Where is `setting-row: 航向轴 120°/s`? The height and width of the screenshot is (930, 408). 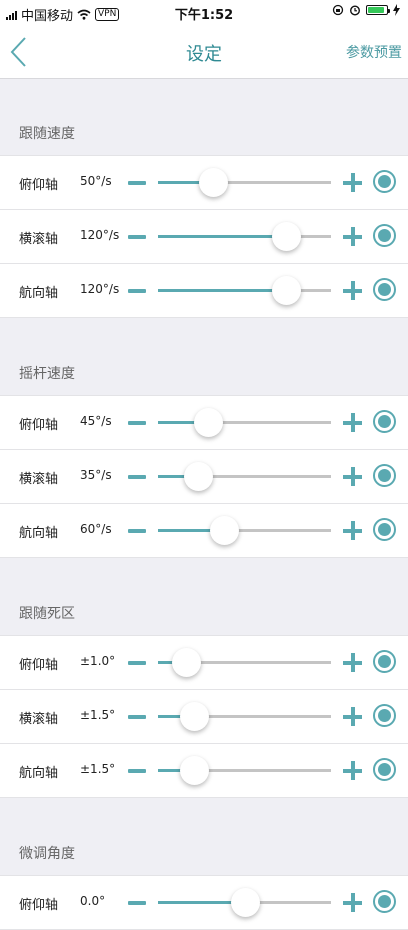 setting-row: 航向轴 120°/s is located at coordinates (204, 291).